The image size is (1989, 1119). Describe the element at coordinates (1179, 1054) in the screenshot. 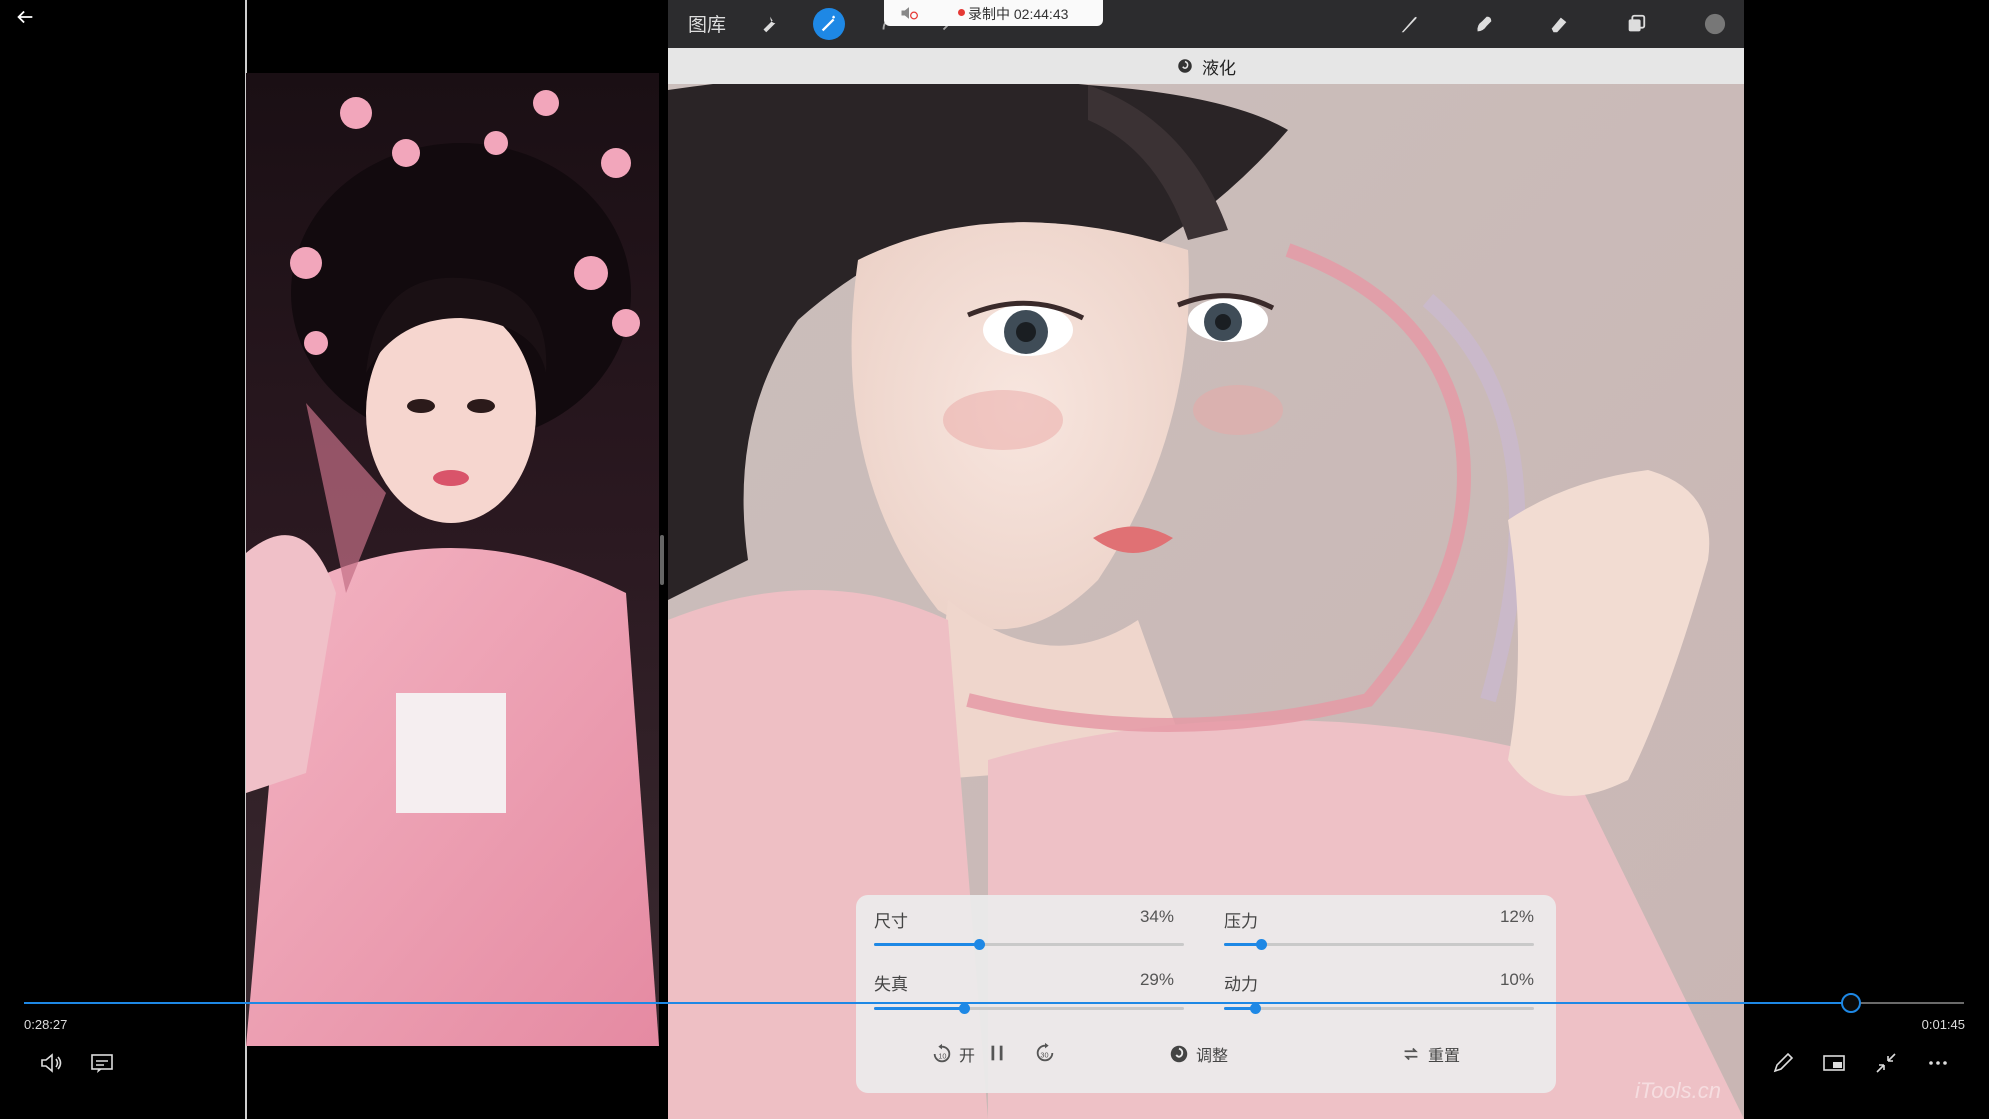

I see `adjust-icon` at that location.